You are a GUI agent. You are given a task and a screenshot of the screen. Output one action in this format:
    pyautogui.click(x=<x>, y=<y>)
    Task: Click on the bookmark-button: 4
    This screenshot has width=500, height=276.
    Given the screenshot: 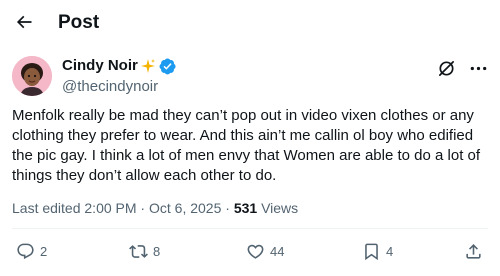 What is the action you would take?
    pyautogui.click(x=377, y=251)
    